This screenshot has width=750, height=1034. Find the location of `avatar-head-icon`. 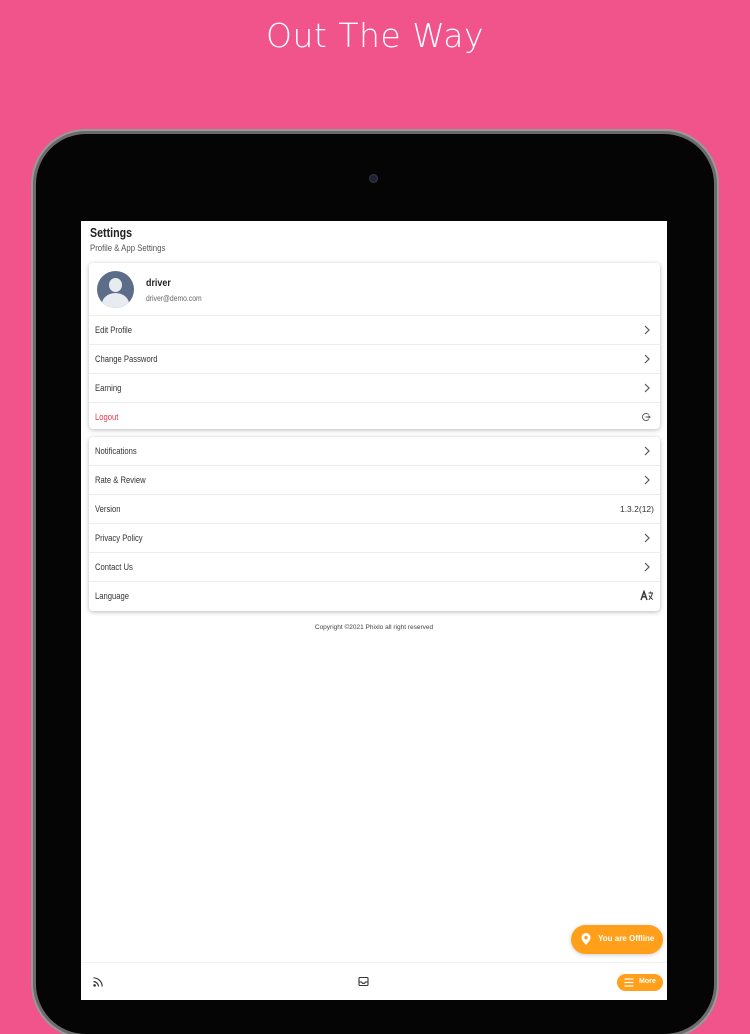

avatar-head-icon is located at coordinates (115, 285).